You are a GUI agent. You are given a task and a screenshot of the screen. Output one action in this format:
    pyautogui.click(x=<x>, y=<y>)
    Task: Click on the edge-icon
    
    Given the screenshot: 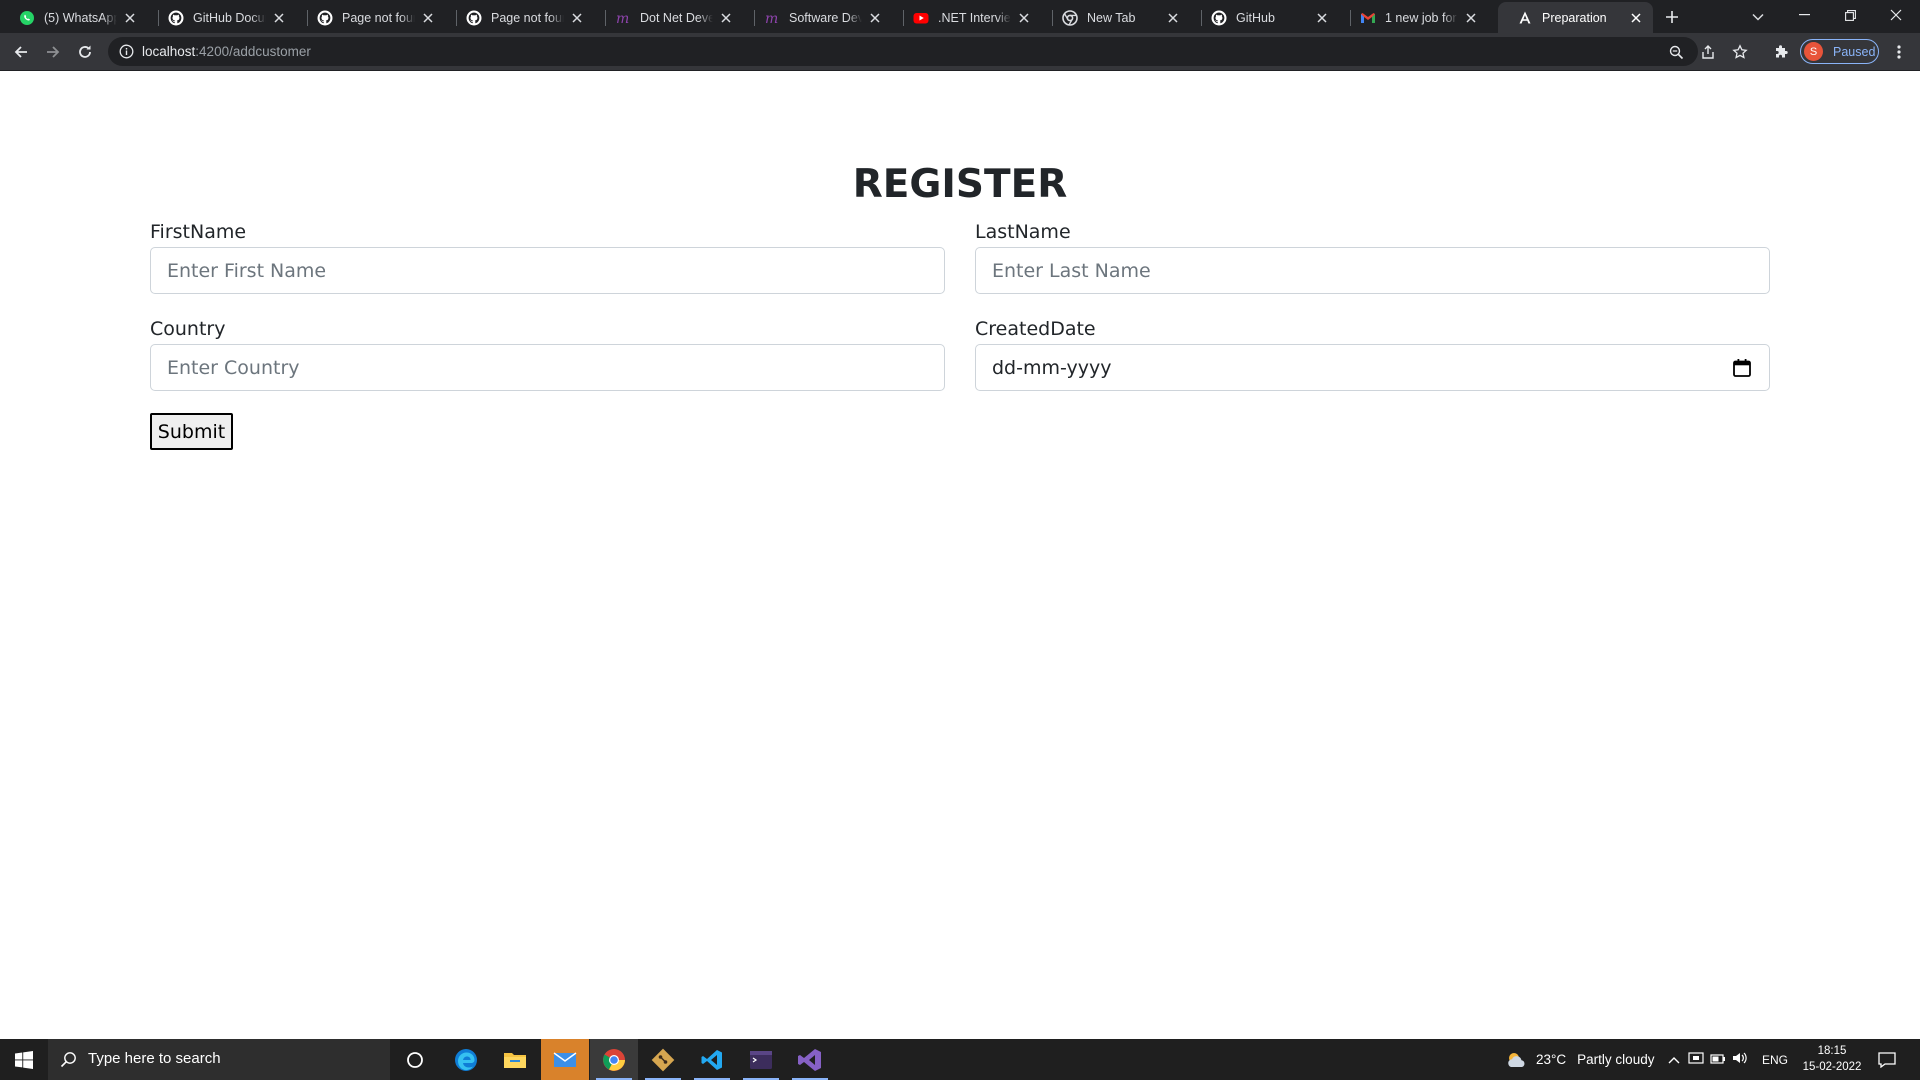 What is the action you would take?
    pyautogui.click(x=466, y=1059)
    